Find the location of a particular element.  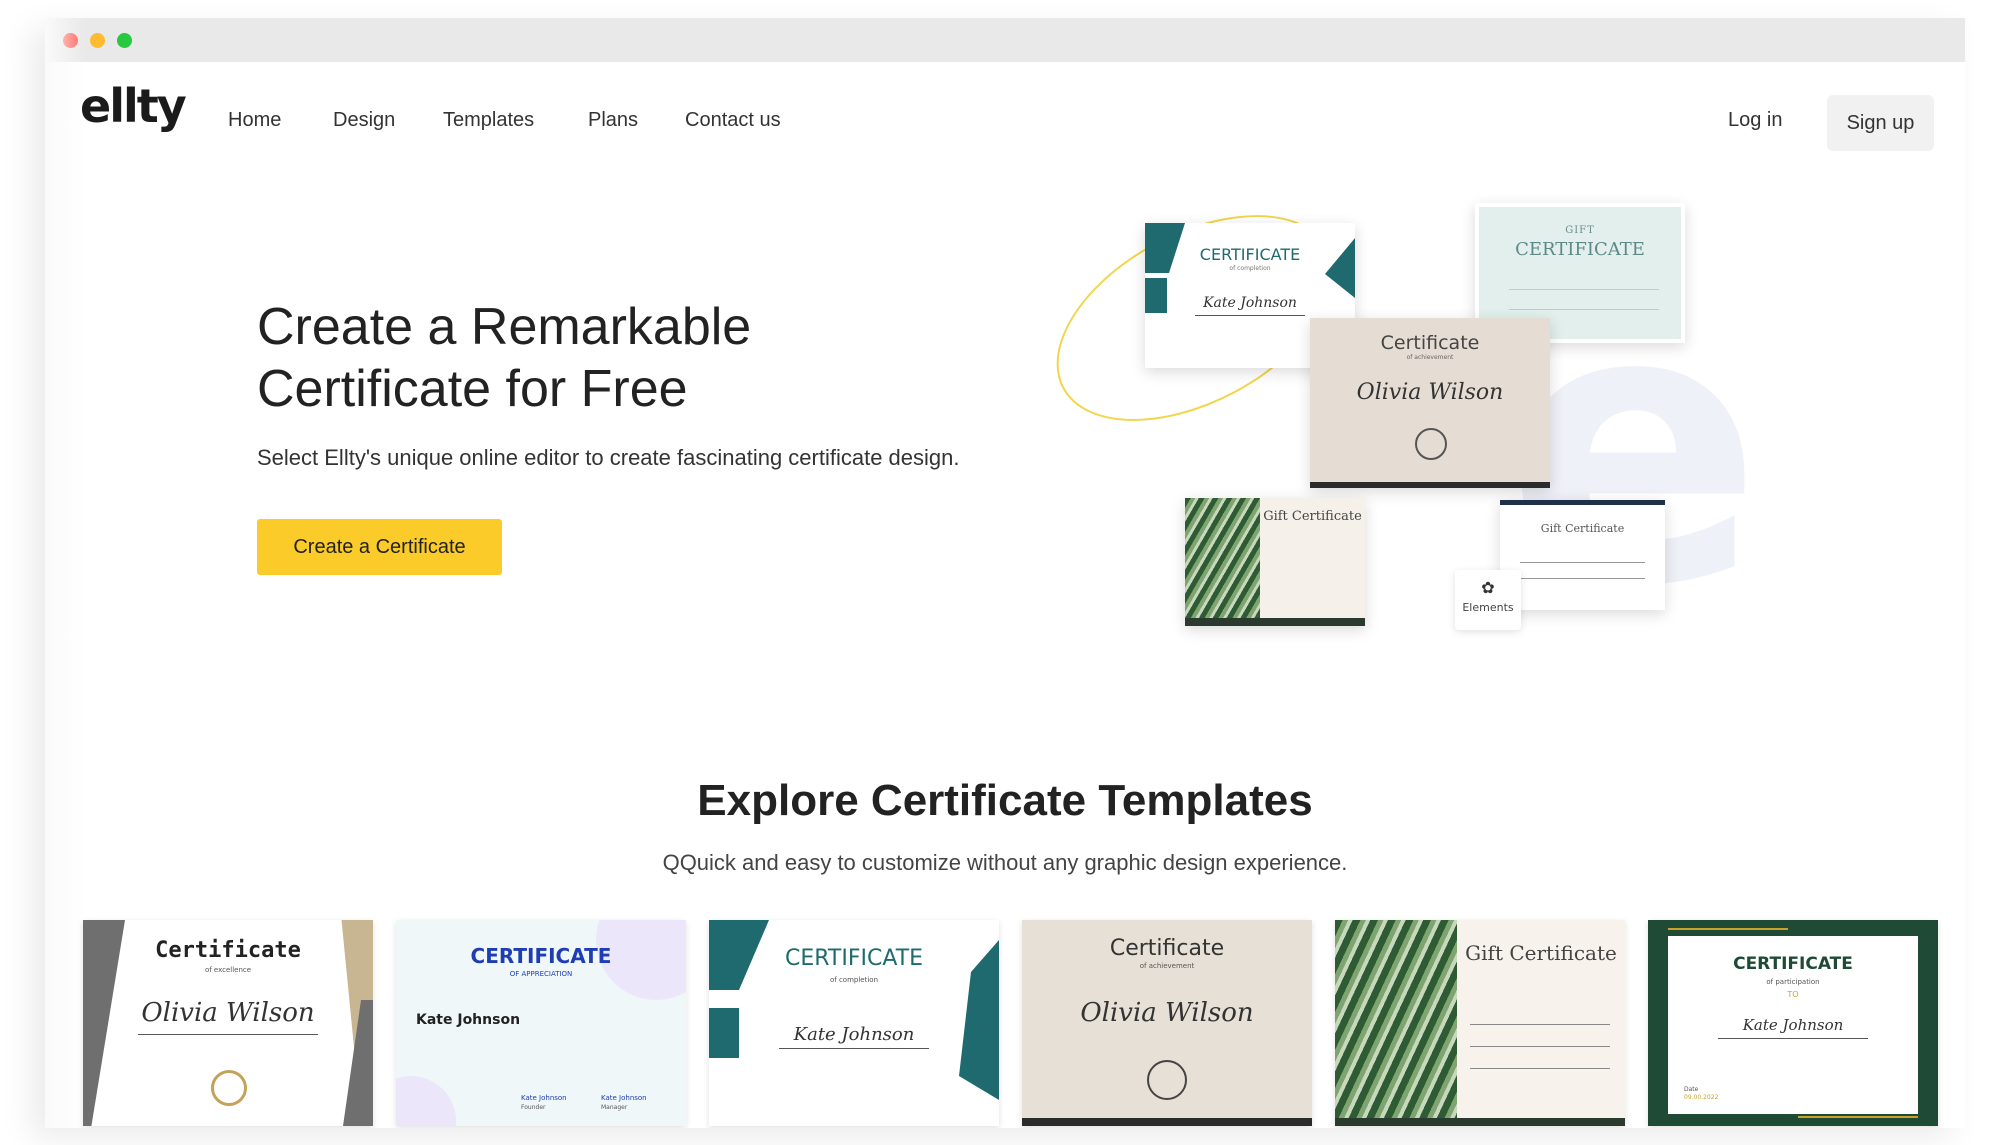

collage-card-gift-plain: Gift Certificate is located at coordinates (1582, 555).